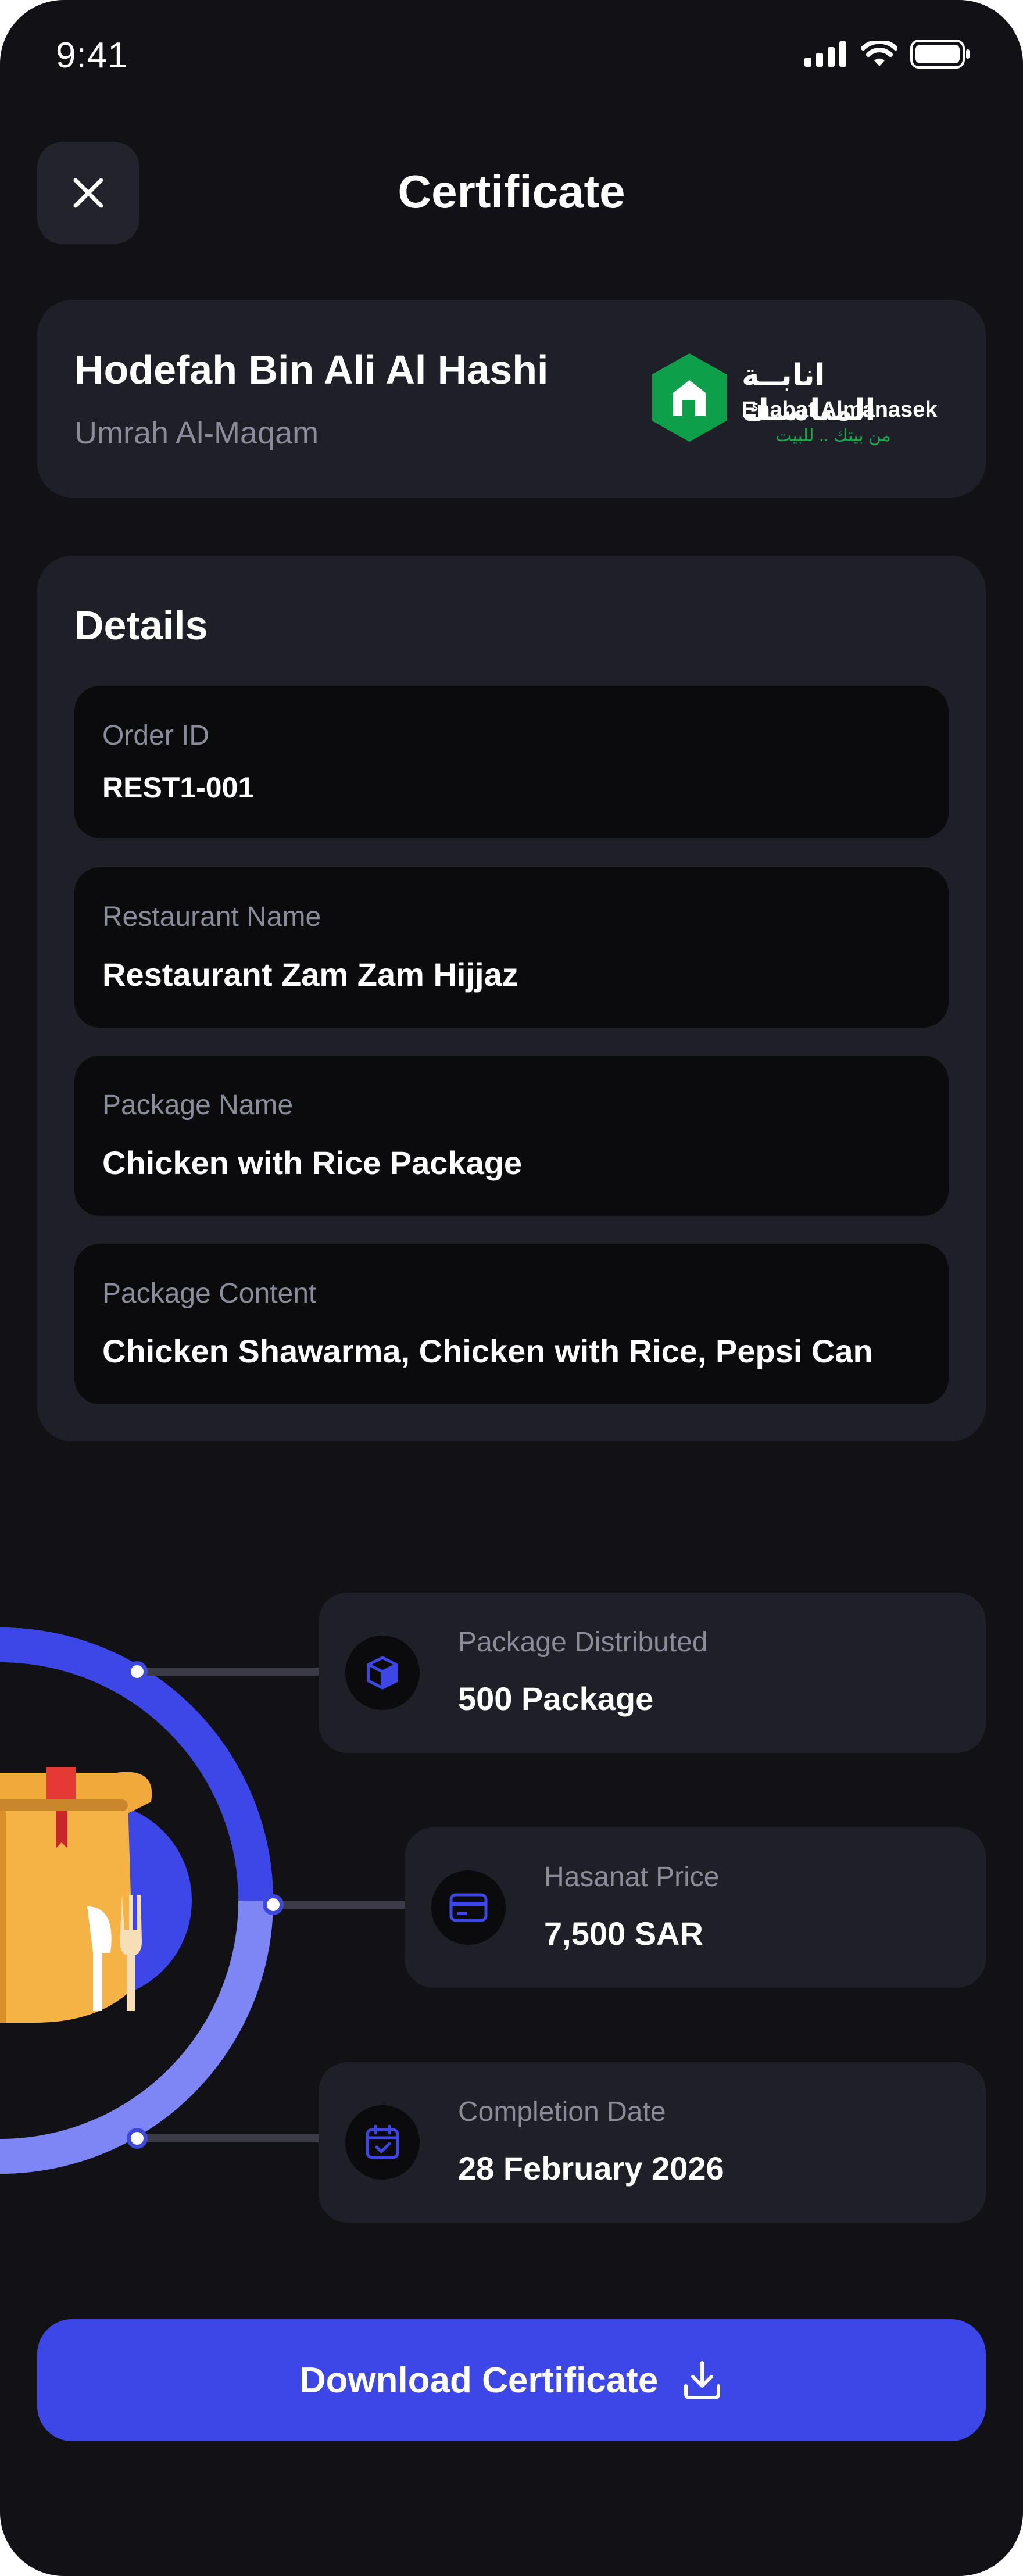 This screenshot has width=1023, height=2576. What do you see at coordinates (311, 370) in the screenshot?
I see `pilgrim-name: Hodefah Bin Ali Al Hashi` at bounding box center [311, 370].